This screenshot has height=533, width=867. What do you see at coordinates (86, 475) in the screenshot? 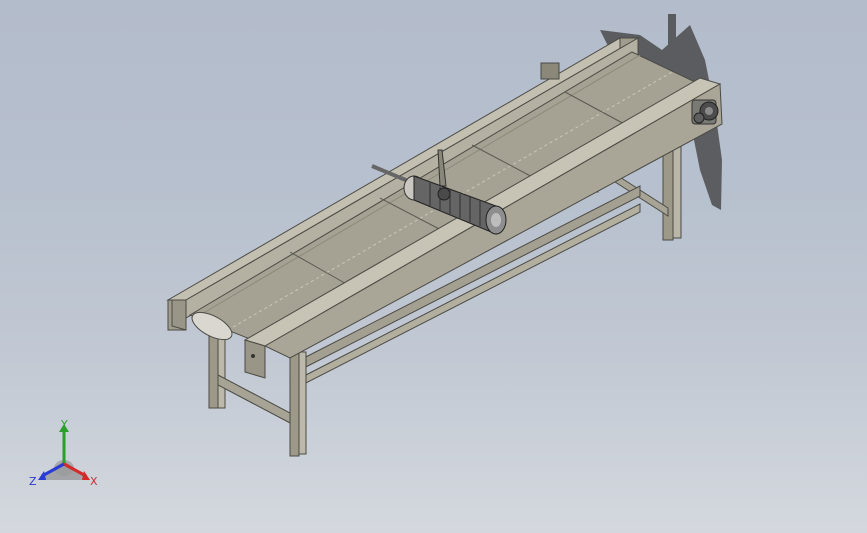
I see `x-arrow-icon` at bounding box center [86, 475].